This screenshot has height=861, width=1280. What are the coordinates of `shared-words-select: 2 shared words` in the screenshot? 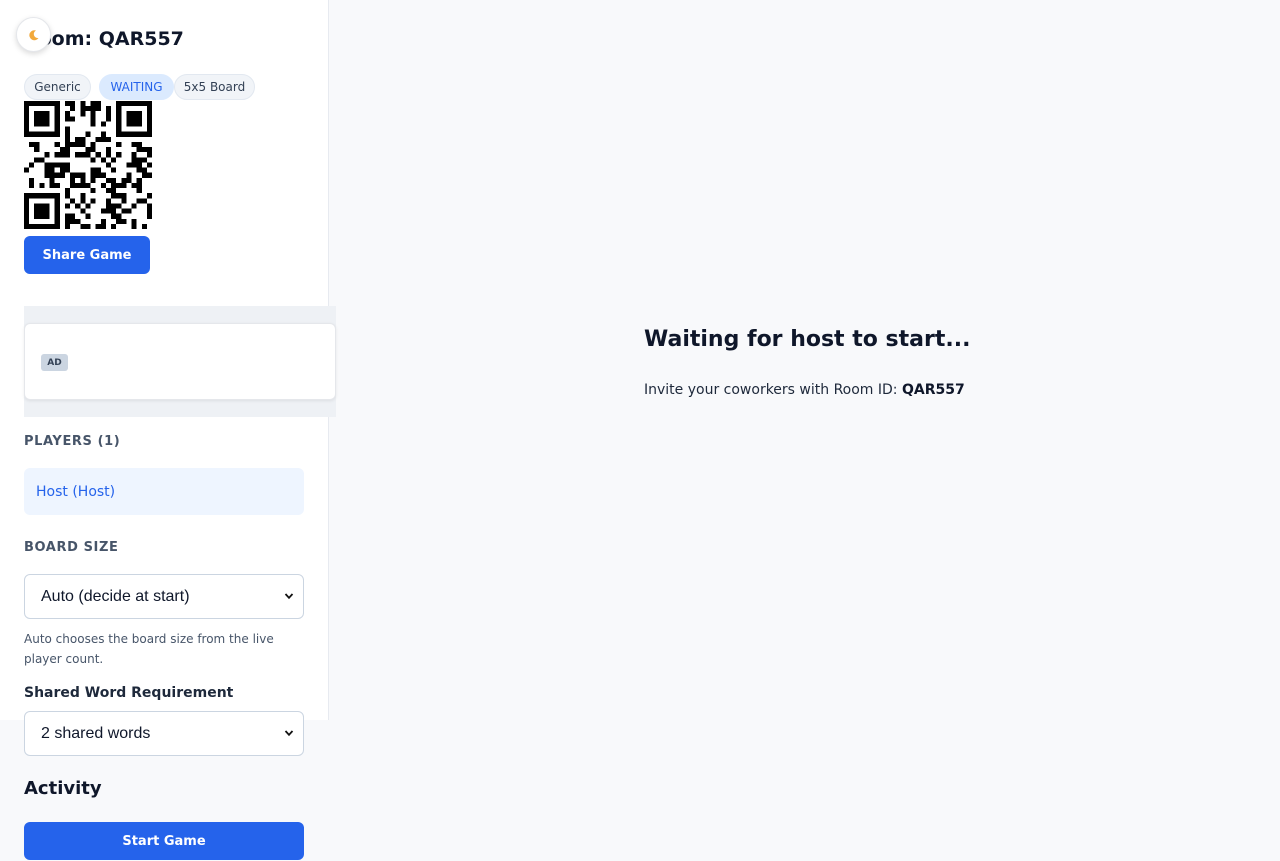 It's located at (164, 733).